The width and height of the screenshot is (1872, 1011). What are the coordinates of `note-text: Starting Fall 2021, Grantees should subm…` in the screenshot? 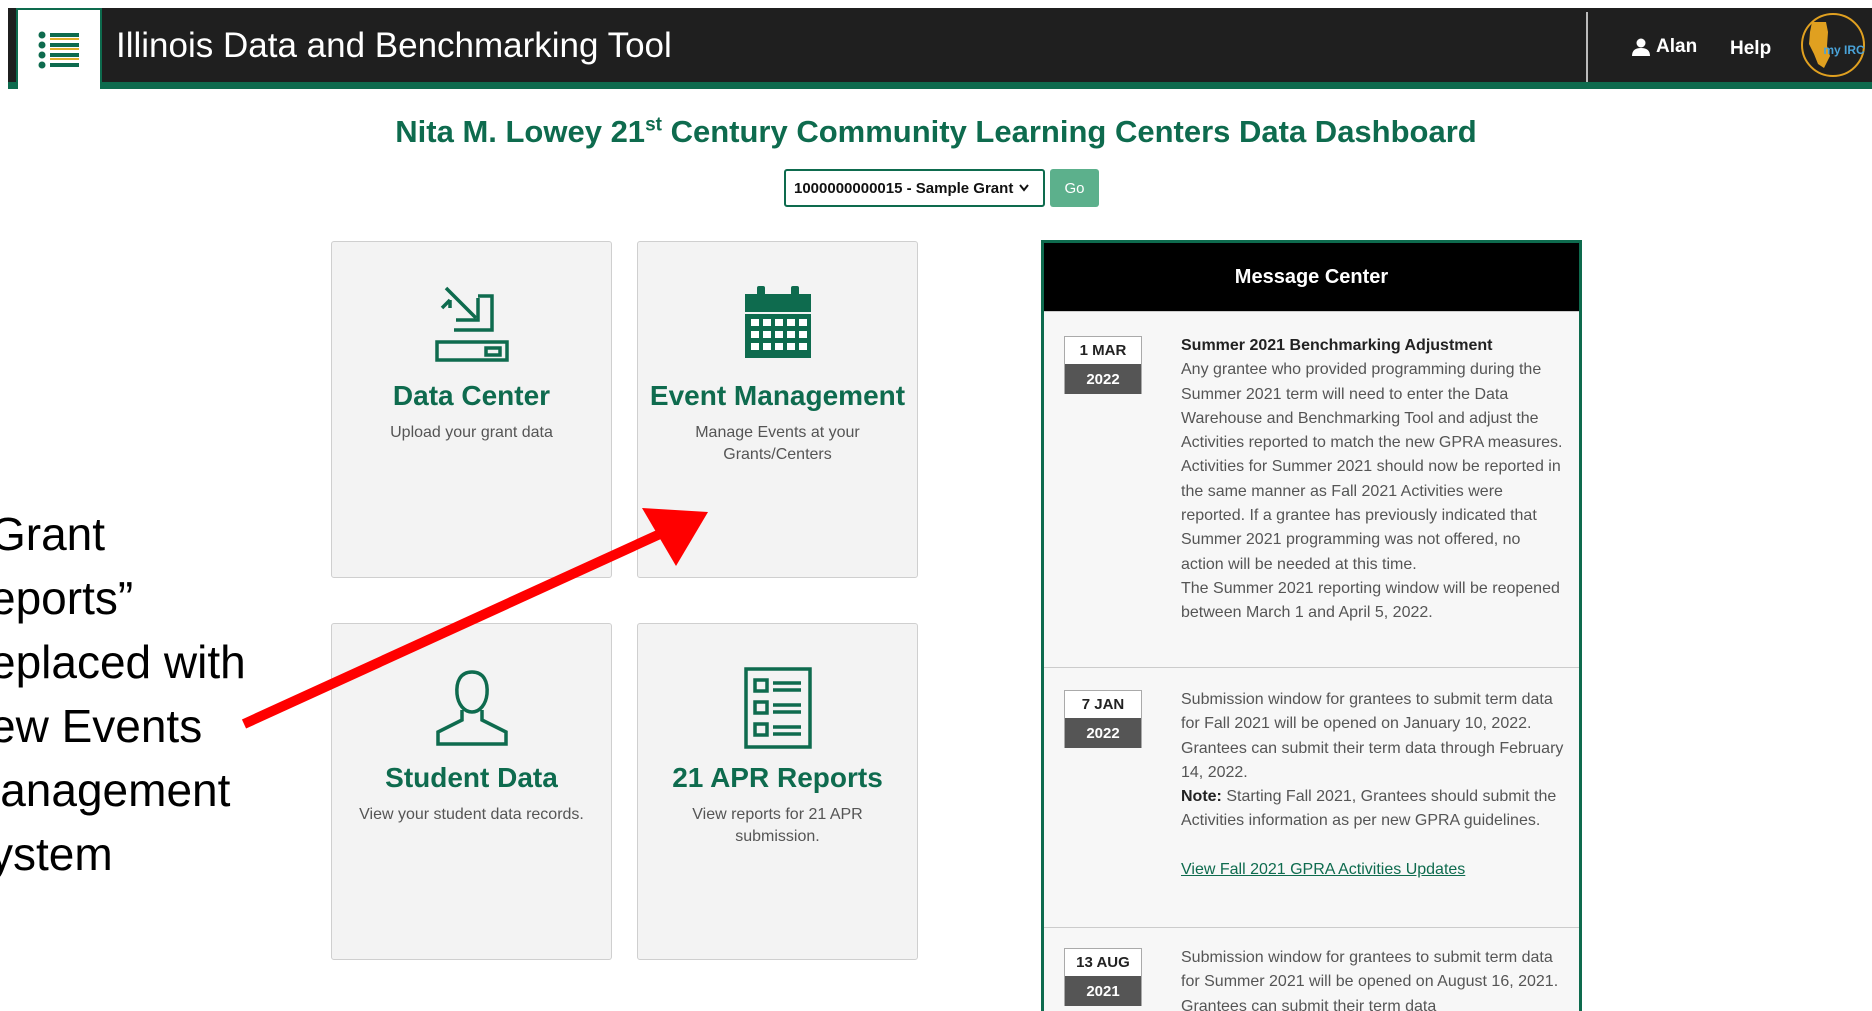 It's located at (1369, 809).